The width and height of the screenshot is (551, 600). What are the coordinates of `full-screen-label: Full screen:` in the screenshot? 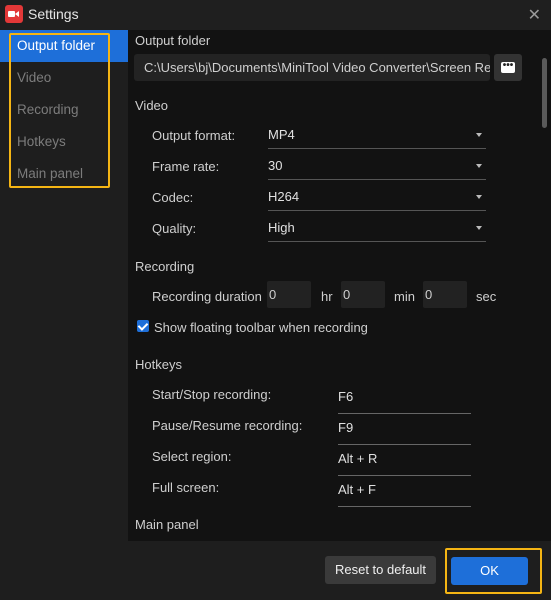 It's located at (186, 487).